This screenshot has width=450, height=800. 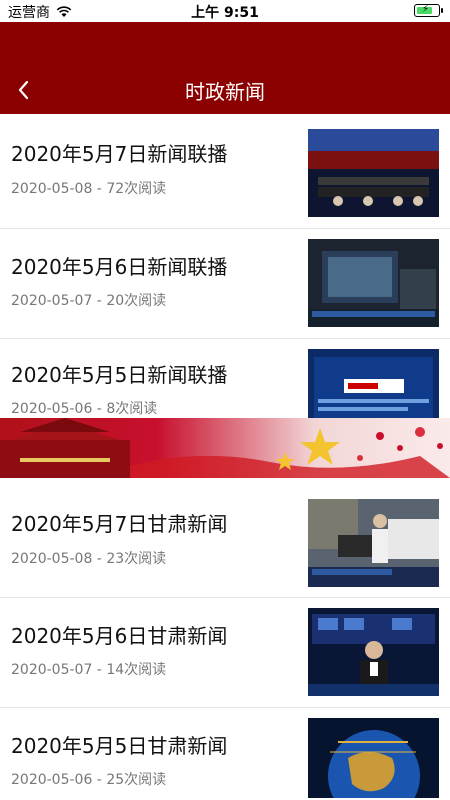 I want to click on news-item: 2020年5月6日甘肃新闻 2020-05-07 - 14次阅读, so click(x=225, y=653).